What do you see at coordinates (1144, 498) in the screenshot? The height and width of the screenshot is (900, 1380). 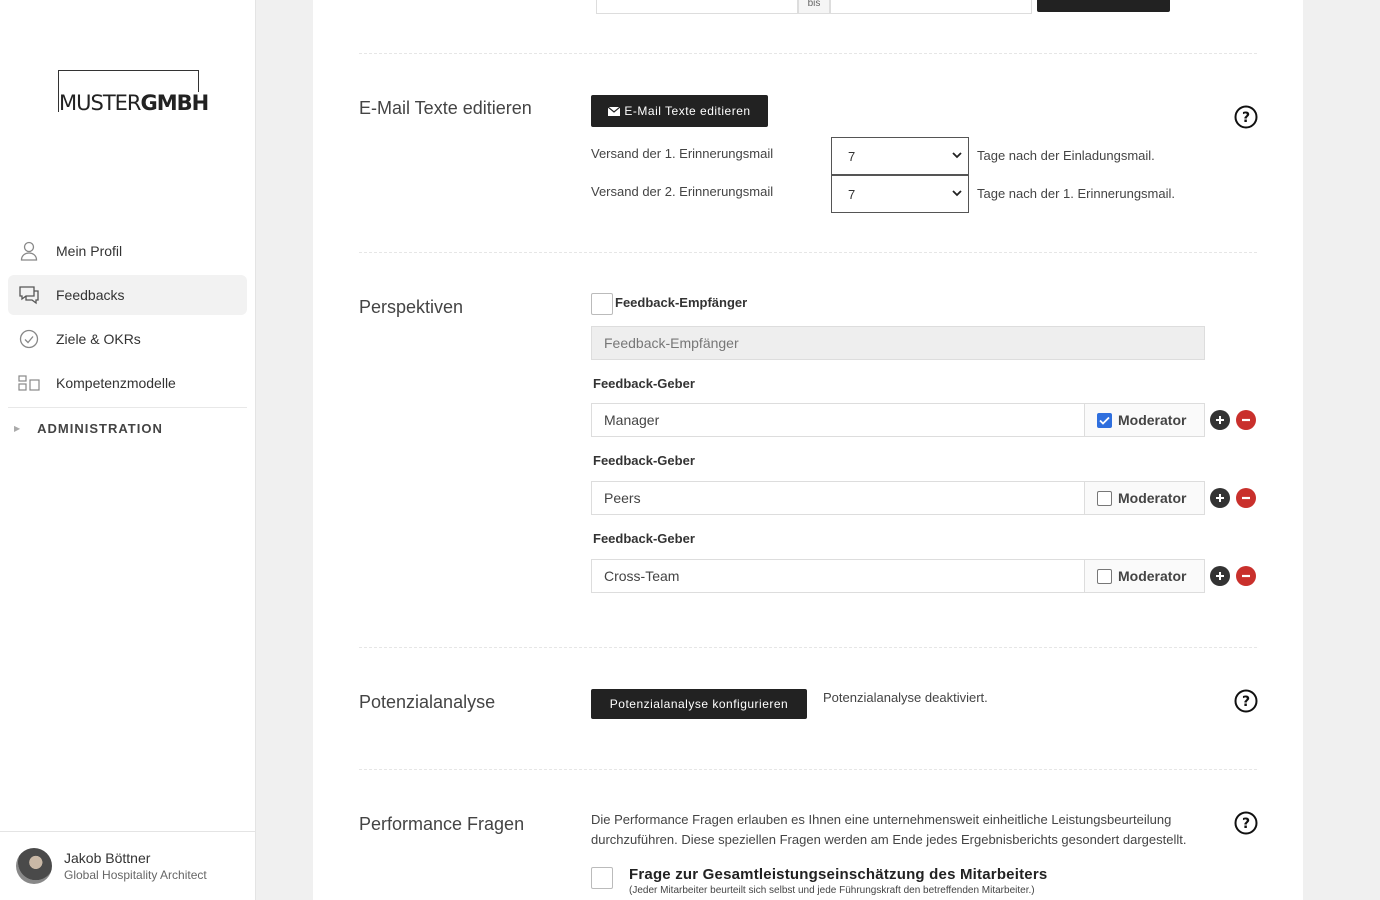 I see `moderator-toggle-peers: Moderator` at bounding box center [1144, 498].